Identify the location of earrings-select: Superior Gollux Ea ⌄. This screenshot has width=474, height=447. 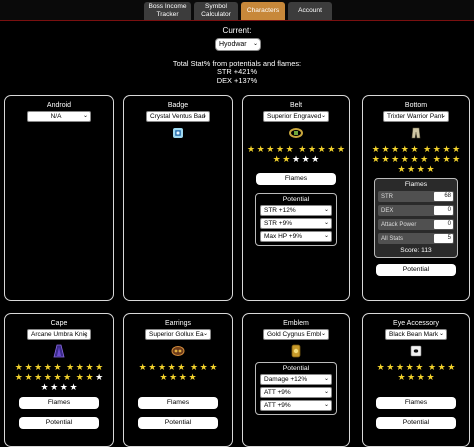
(178, 334).